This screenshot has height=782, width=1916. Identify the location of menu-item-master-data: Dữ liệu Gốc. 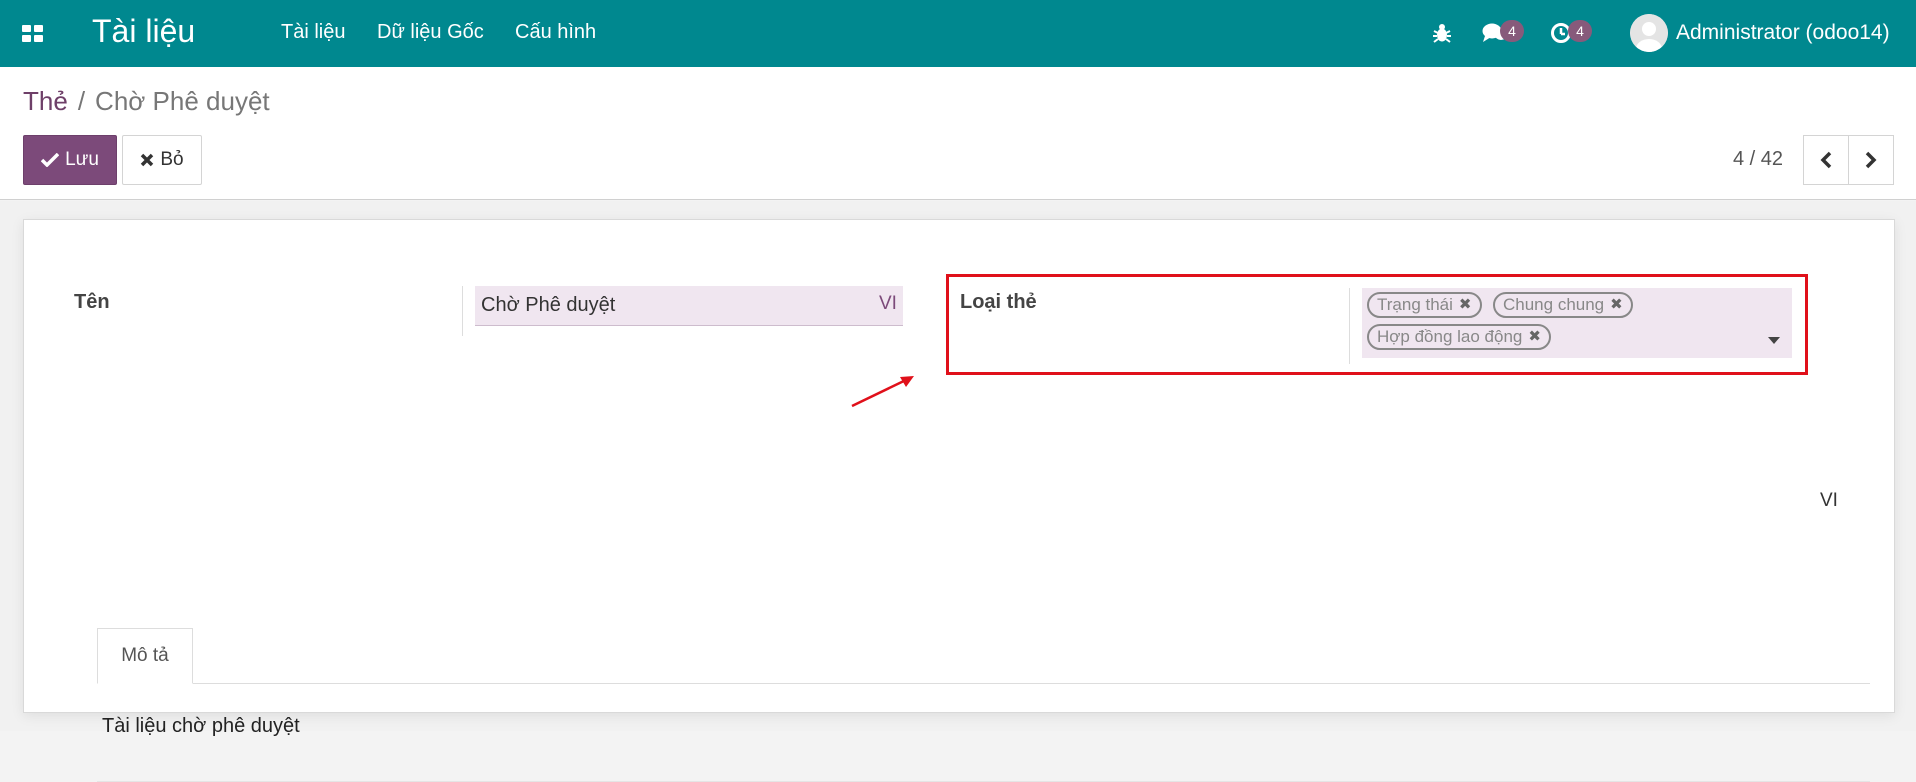
(430, 32).